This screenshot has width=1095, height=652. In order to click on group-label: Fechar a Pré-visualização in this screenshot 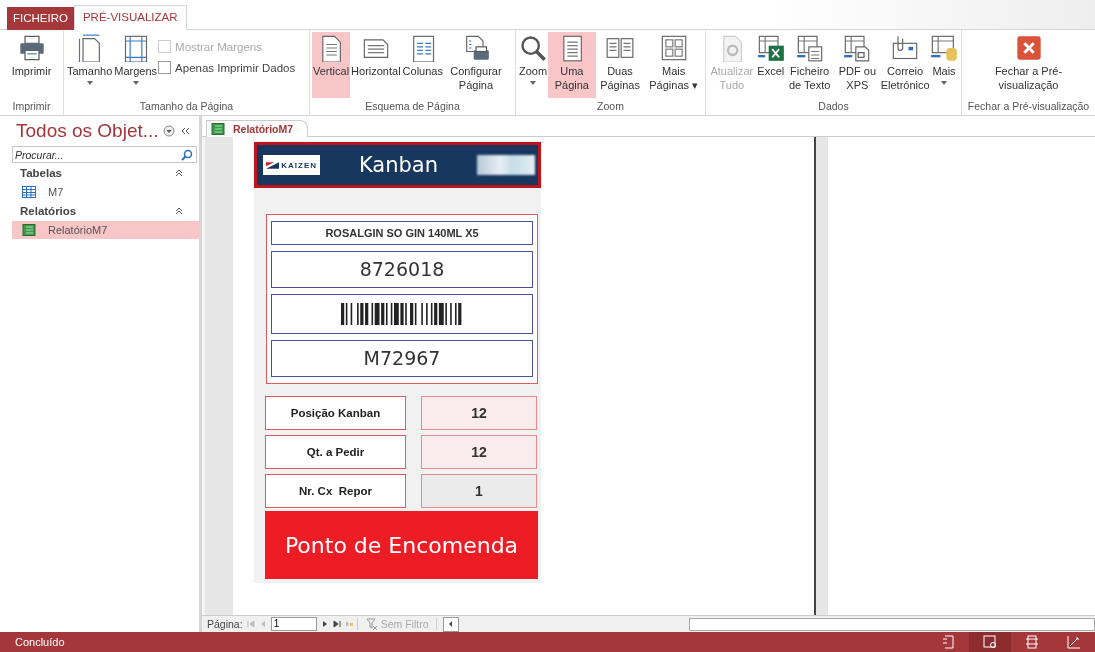, I will do `click(1028, 107)`.